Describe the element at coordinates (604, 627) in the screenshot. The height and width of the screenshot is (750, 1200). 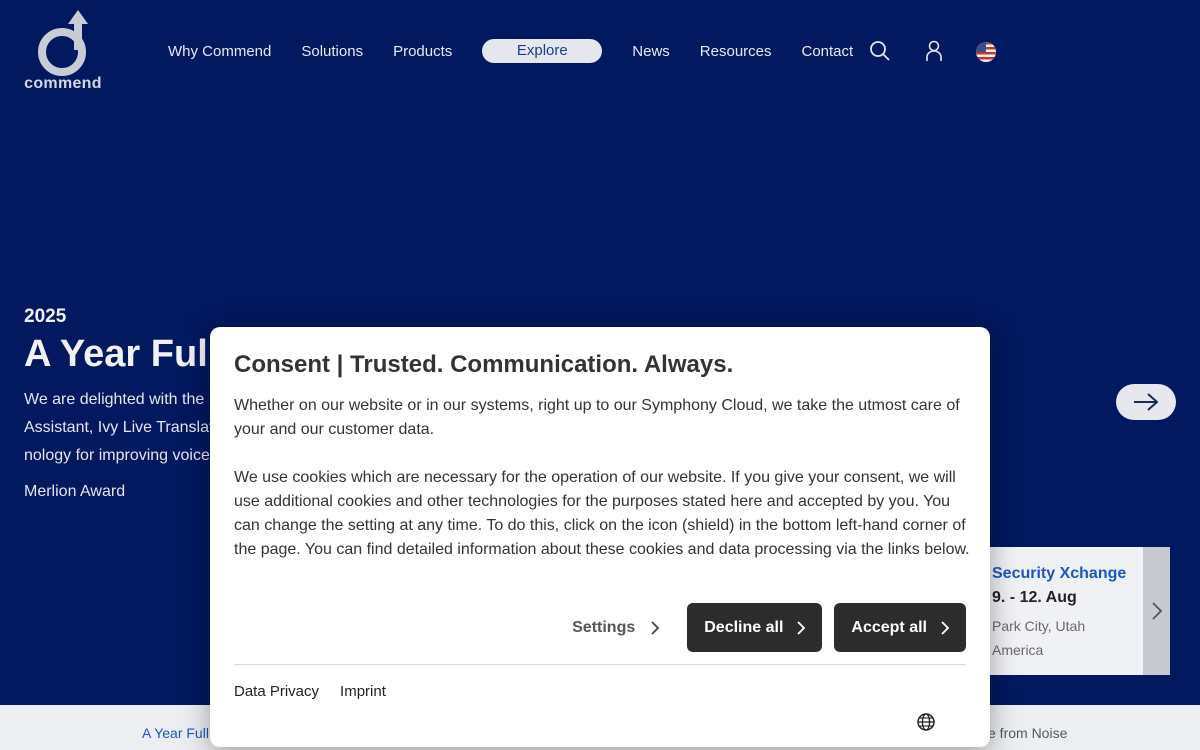
I see `settings-label: Settings` at that location.